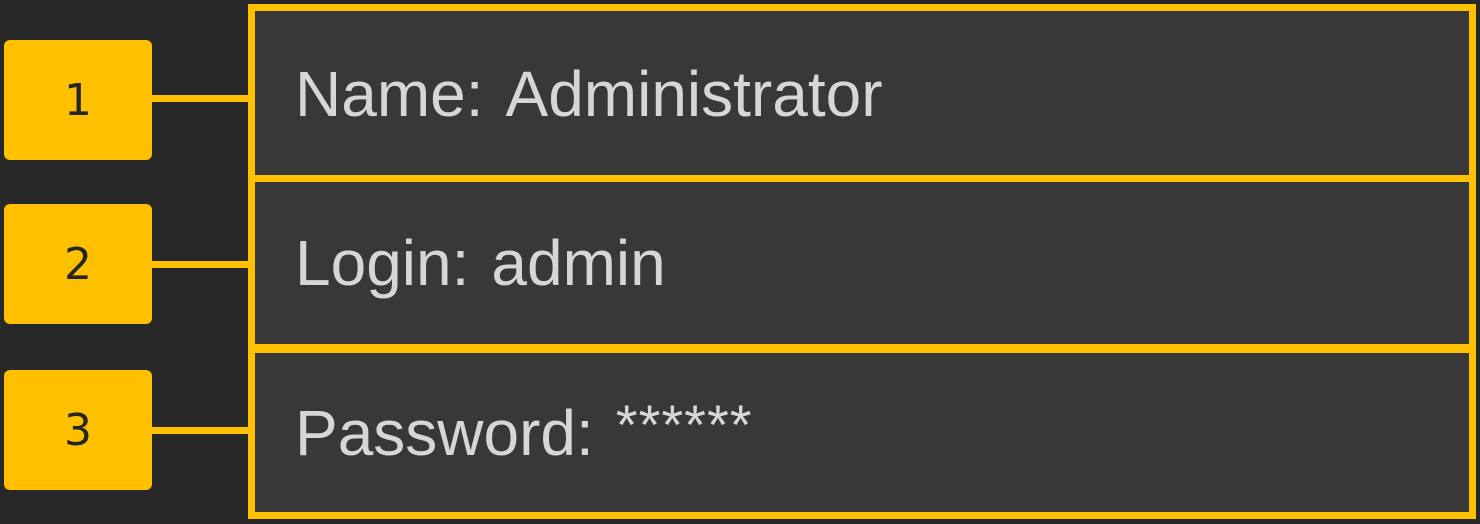  Describe the element at coordinates (78, 100) in the screenshot. I see `callout-badge-1: 1` at that location.